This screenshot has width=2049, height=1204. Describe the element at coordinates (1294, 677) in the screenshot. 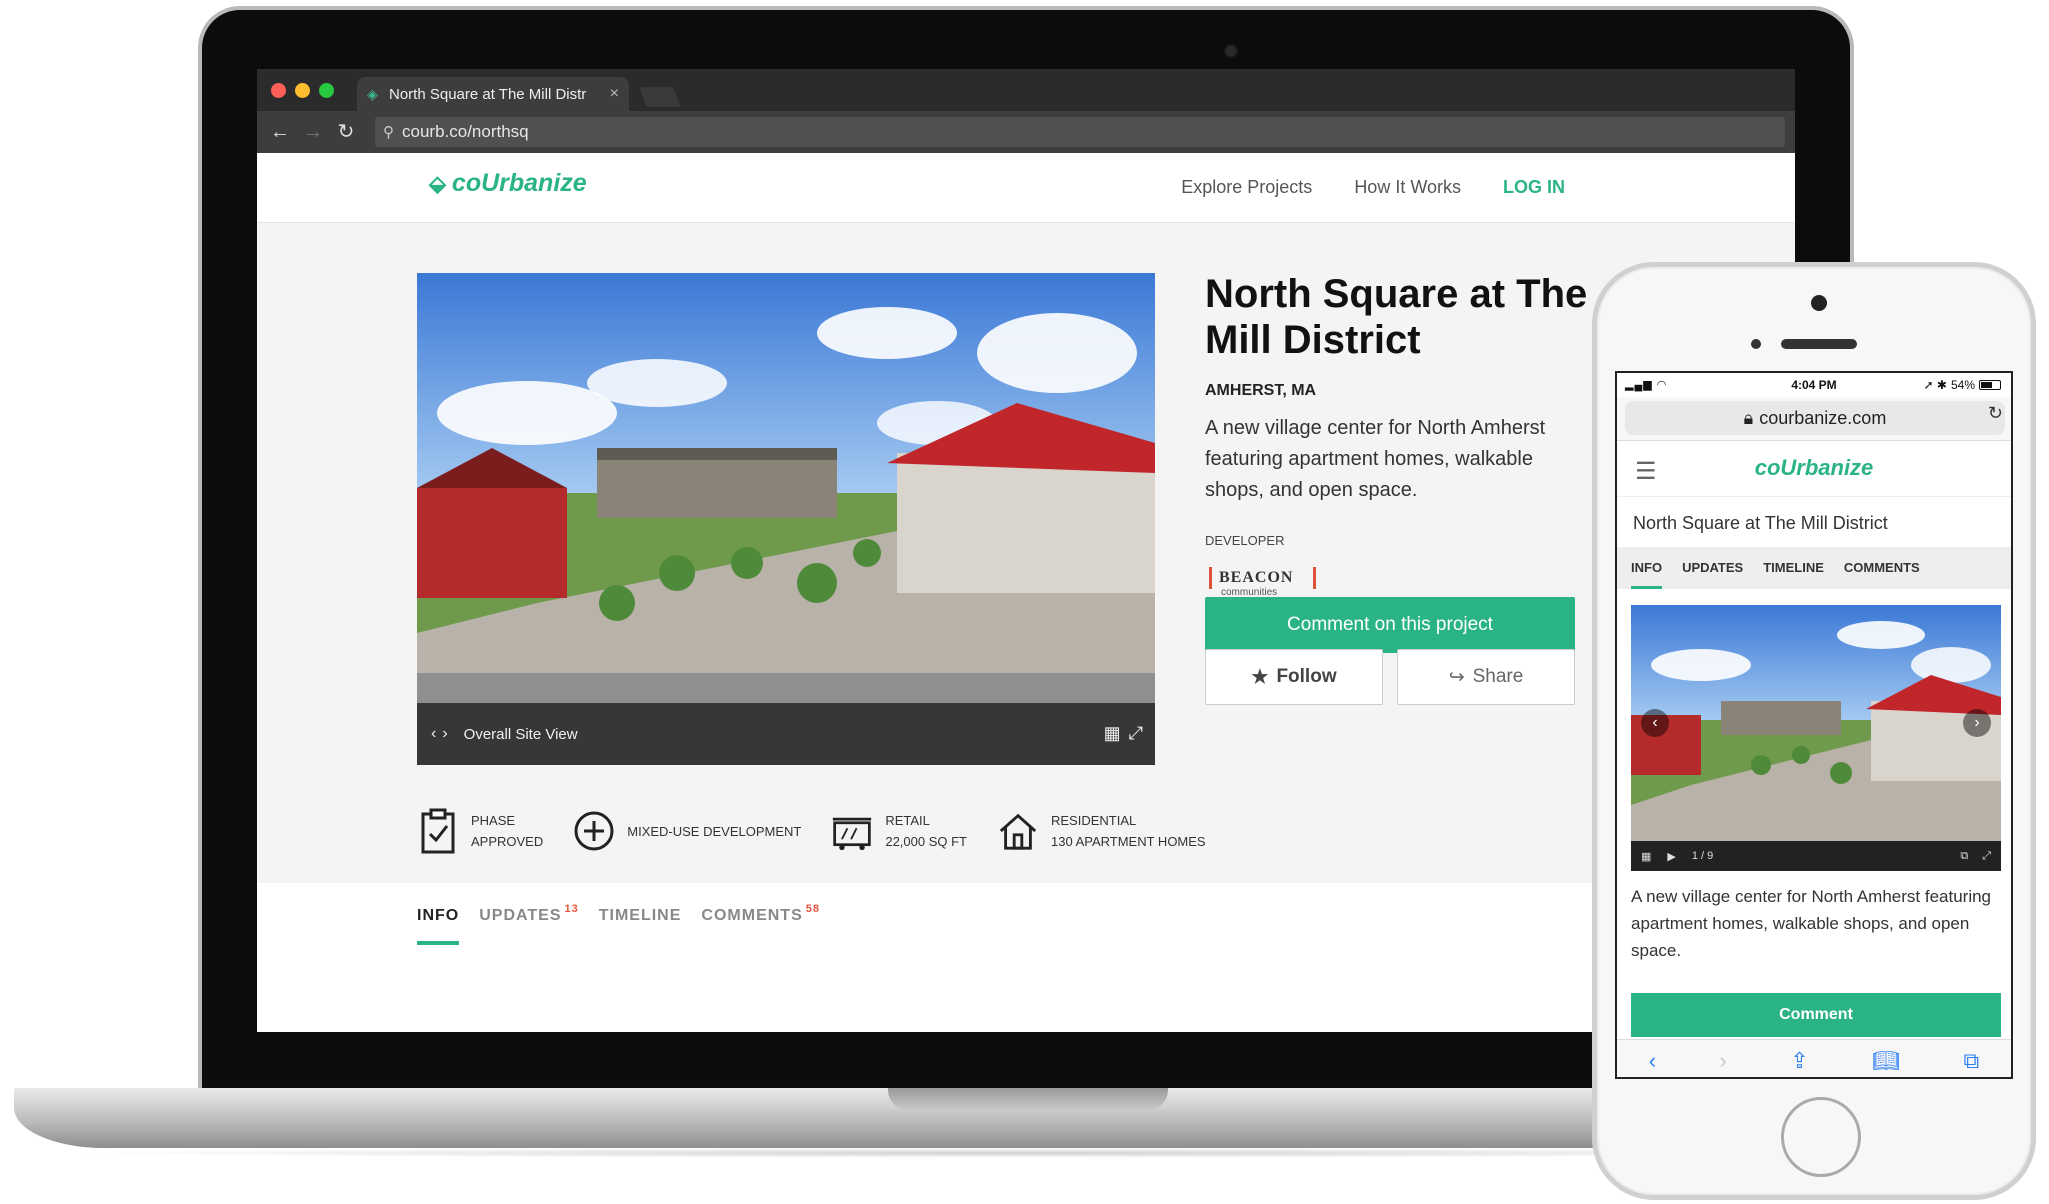

I see `follow-button: ★ Follow` at that location.